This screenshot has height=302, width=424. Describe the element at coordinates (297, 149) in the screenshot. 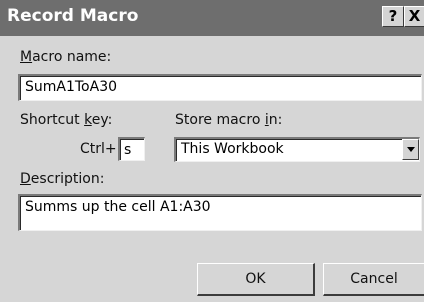

I see `store-macro-select: This Workbook` at that location.